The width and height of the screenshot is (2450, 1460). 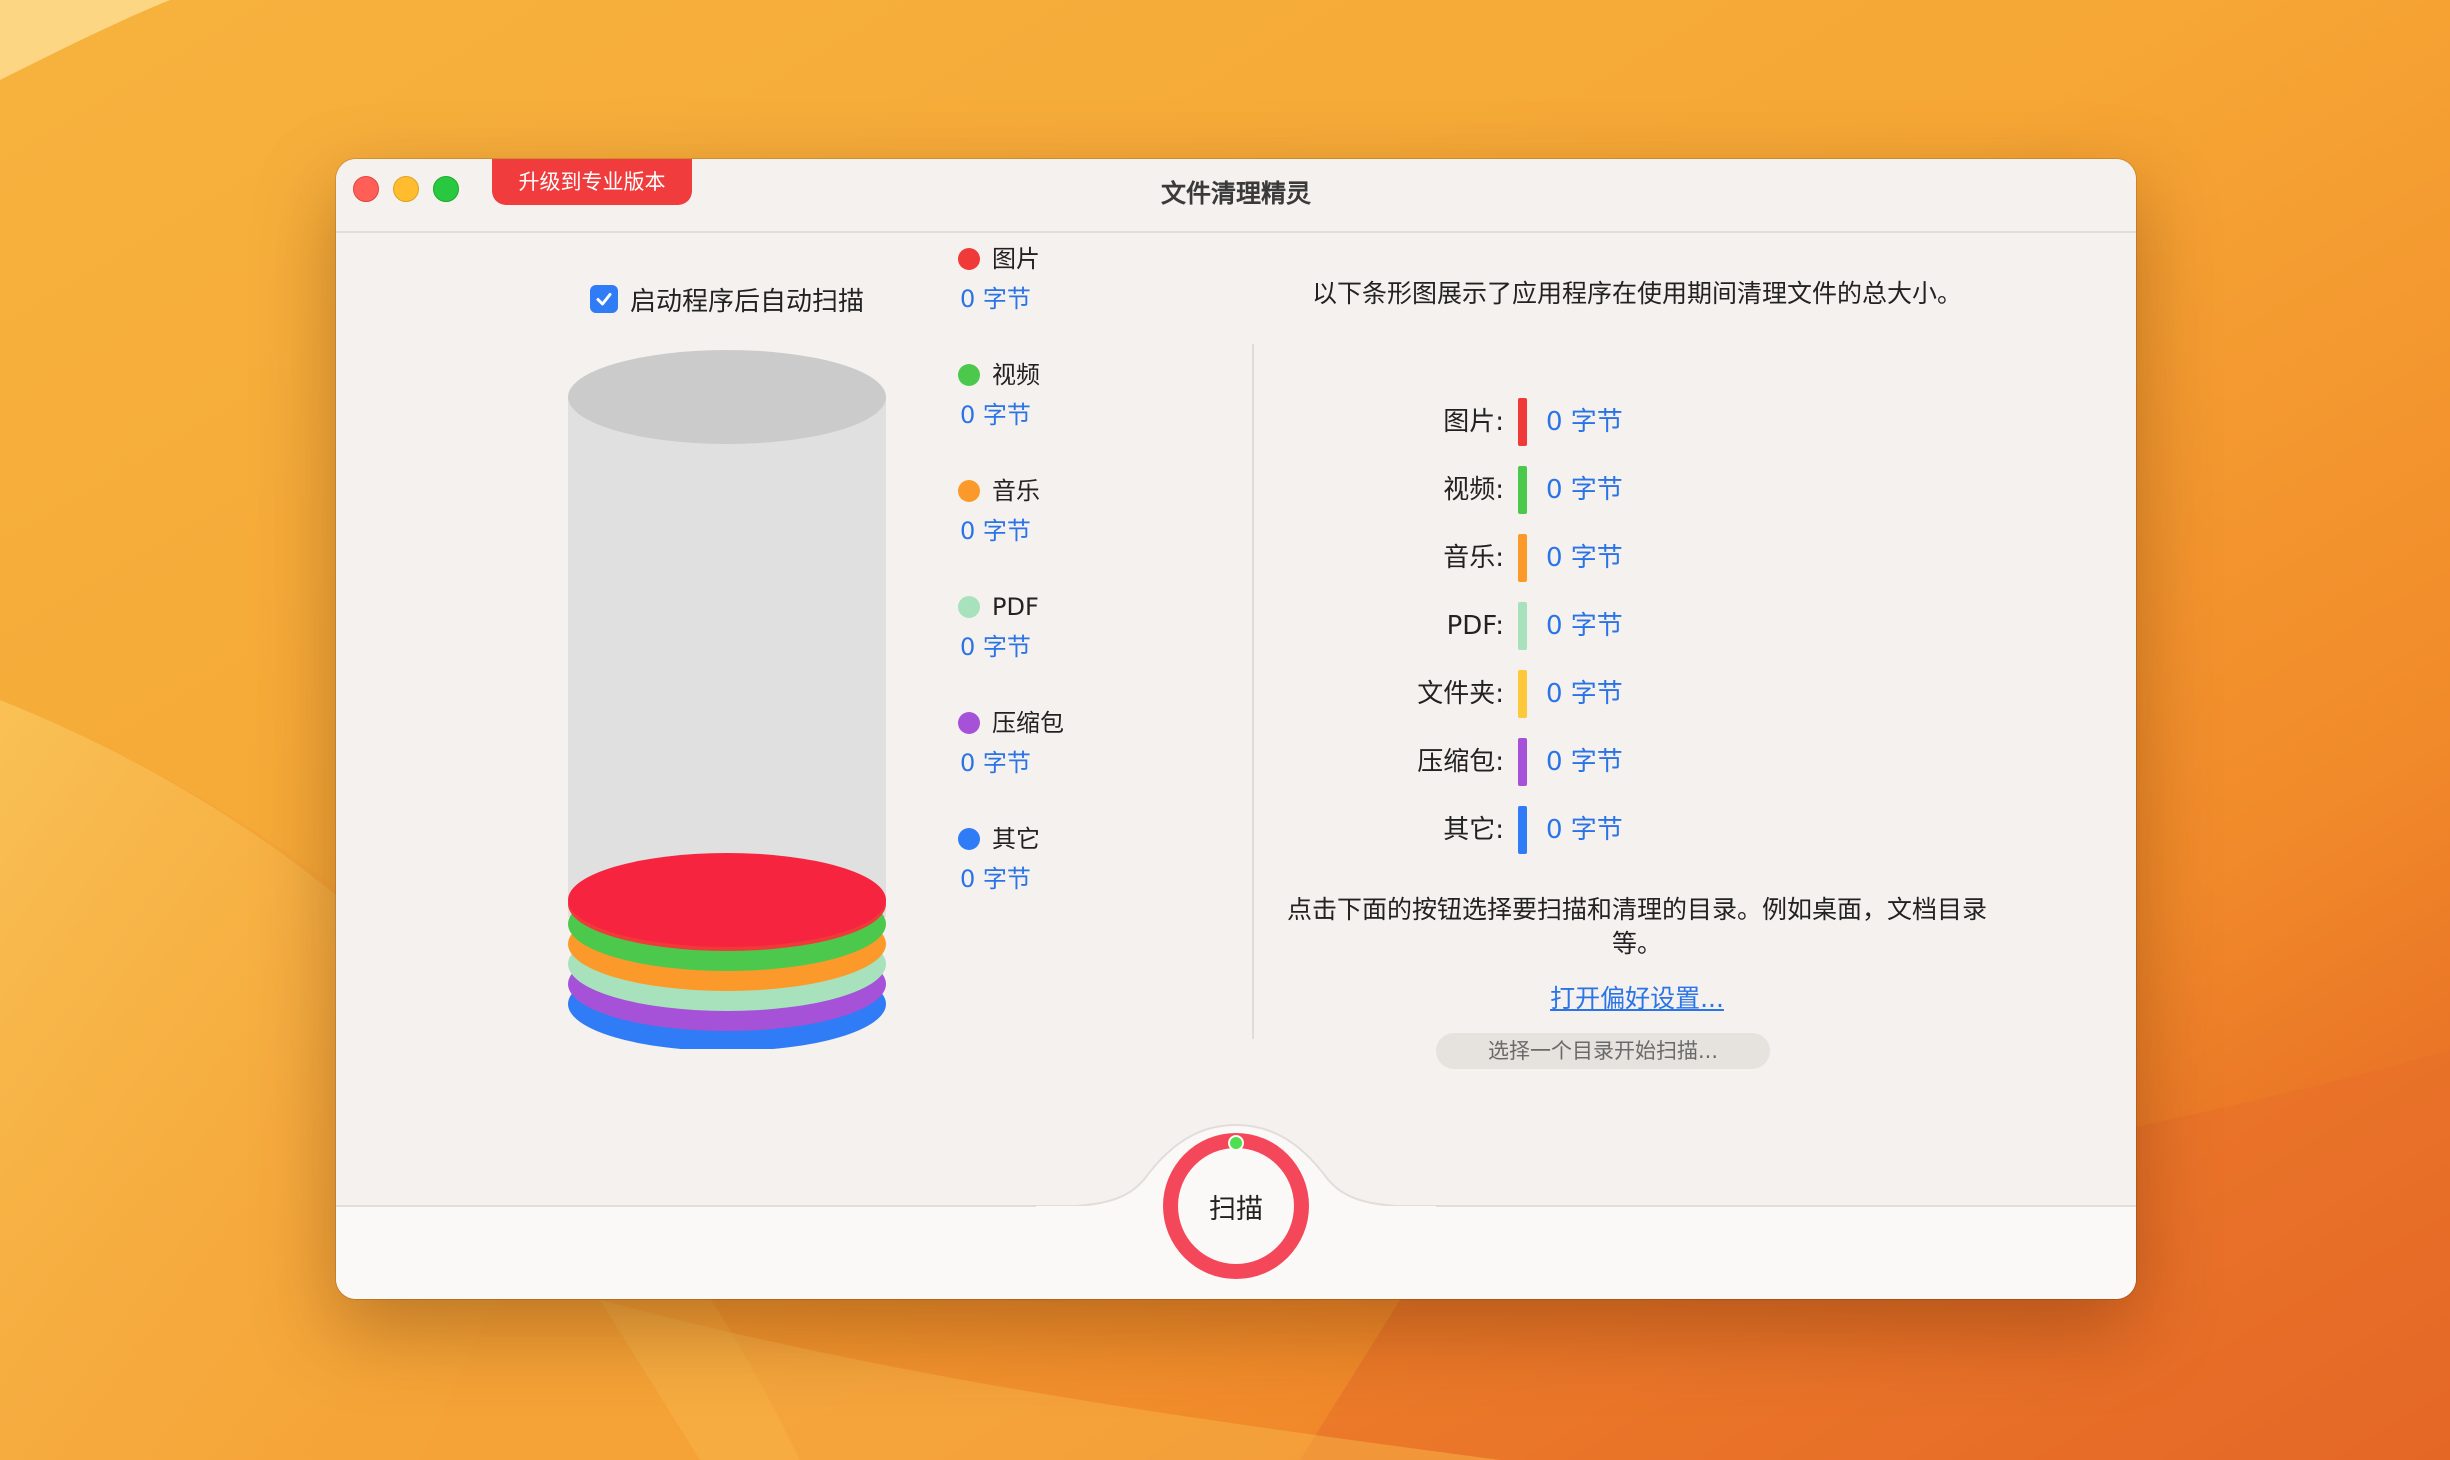 I want to click on cylinder-body, so click(x=727, y=657).